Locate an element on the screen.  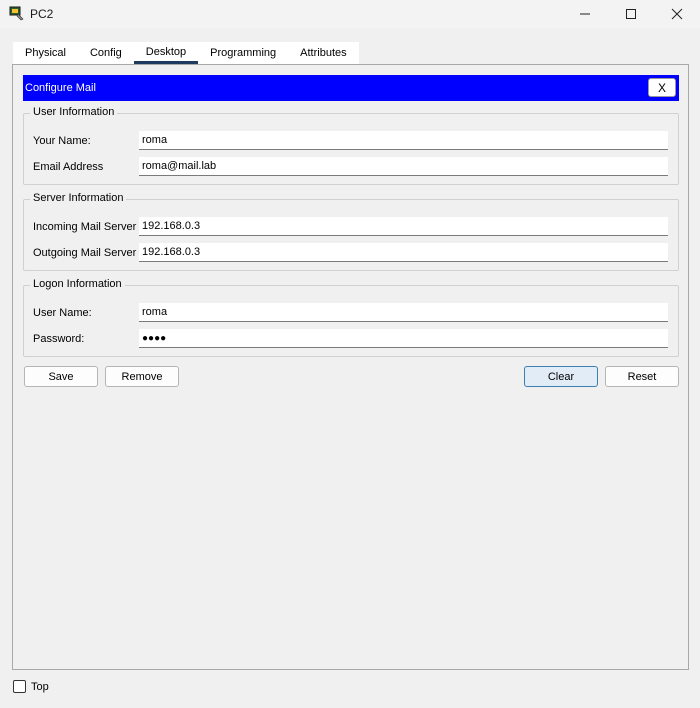
logon-information-legend: Logon Information is located at coordinates (77, 284).